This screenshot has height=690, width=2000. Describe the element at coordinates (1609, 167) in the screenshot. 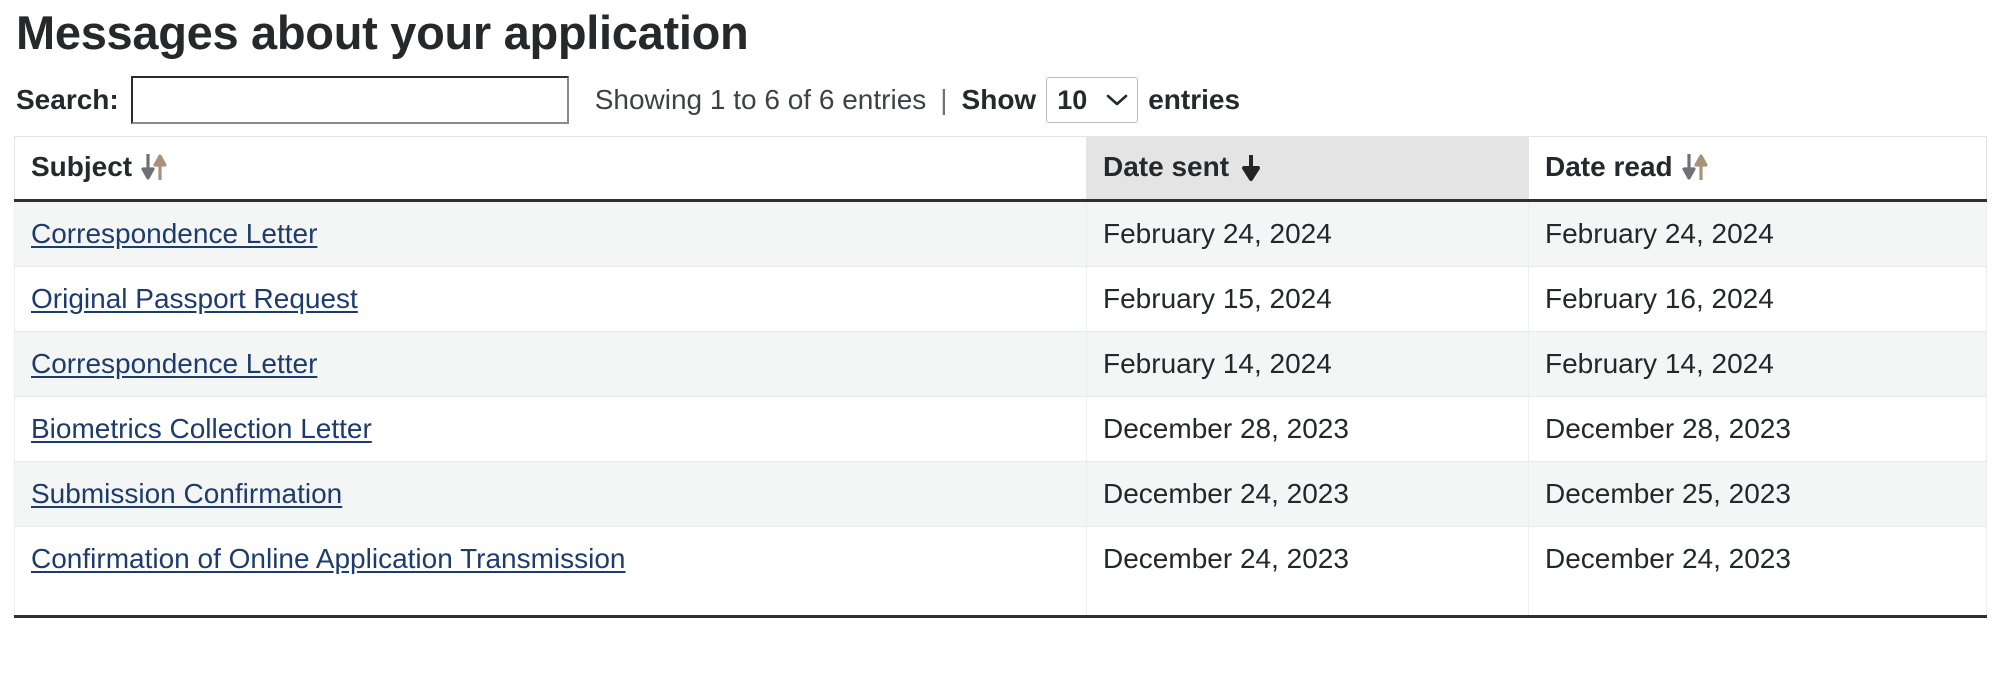

I see `column-header-date-read-label: Date read` at that location.